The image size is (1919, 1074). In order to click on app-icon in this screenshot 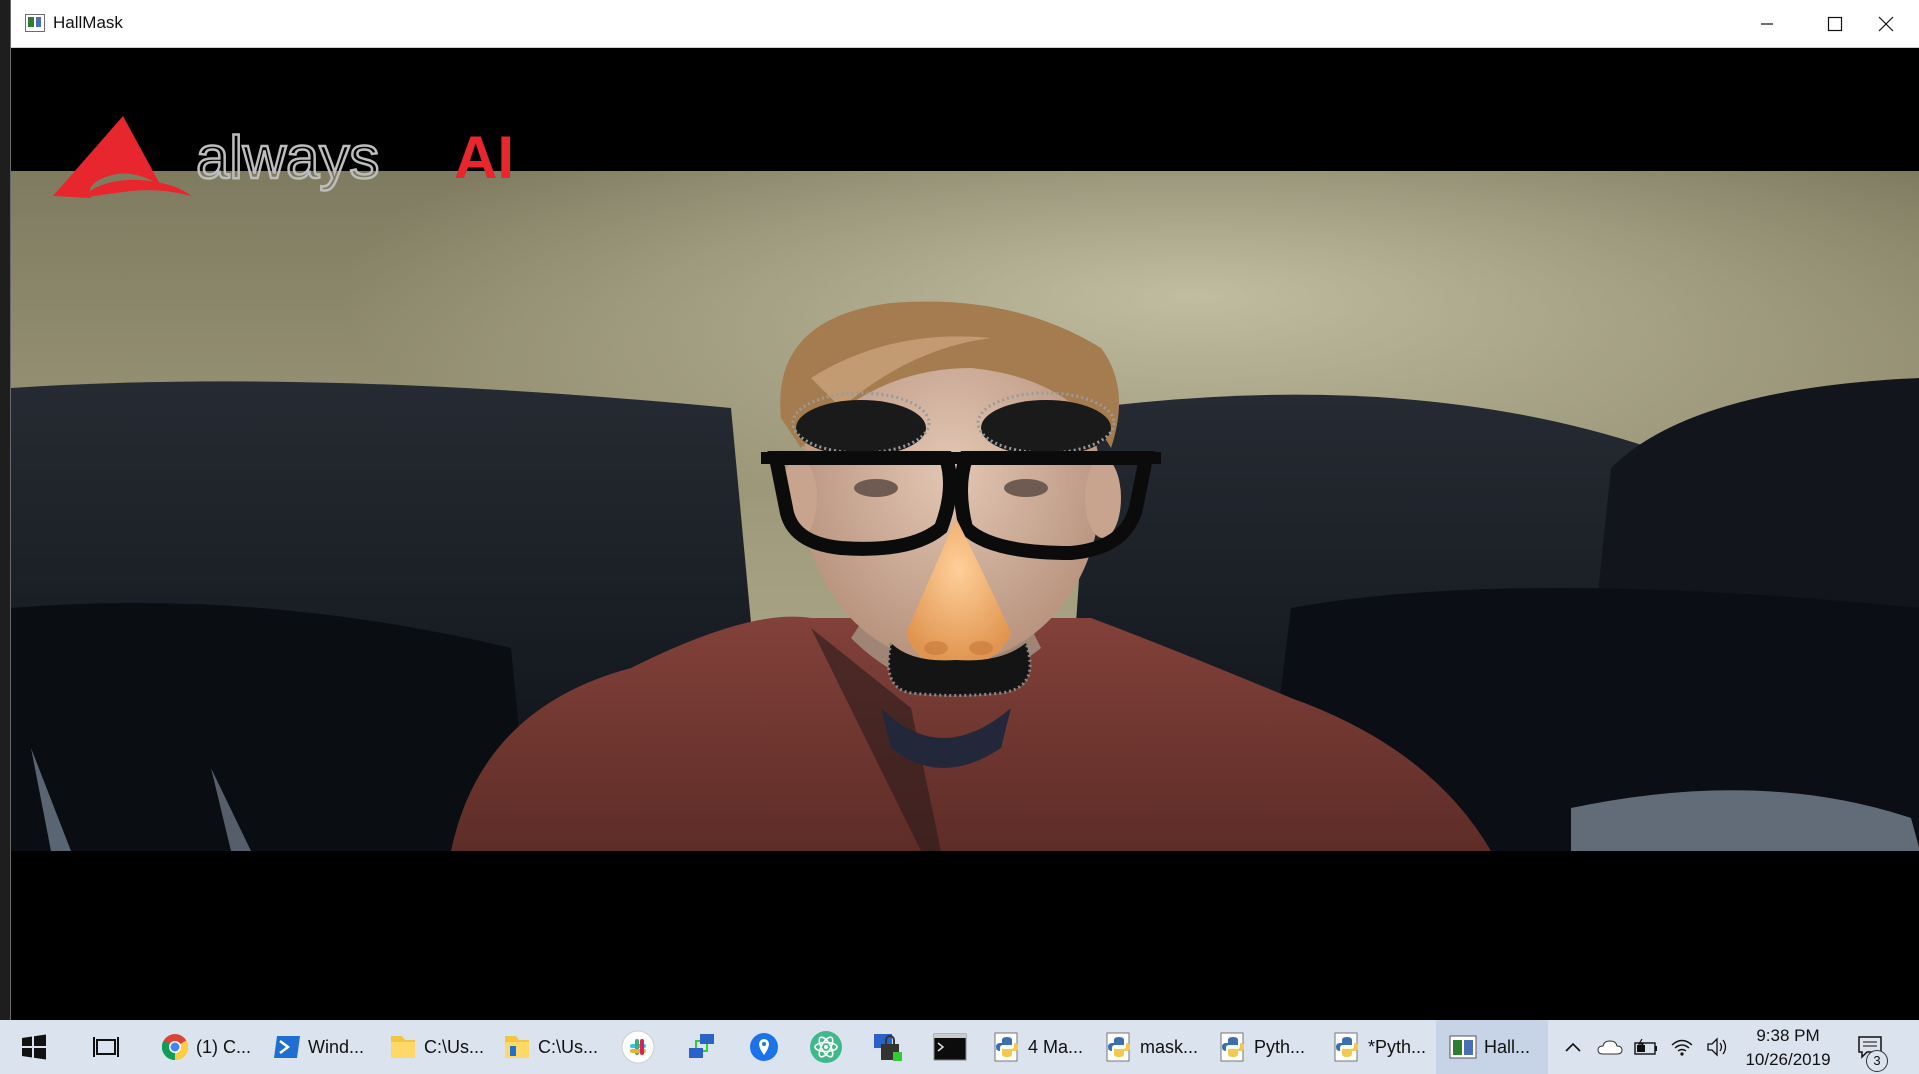, I will do `click(35, 23)`.